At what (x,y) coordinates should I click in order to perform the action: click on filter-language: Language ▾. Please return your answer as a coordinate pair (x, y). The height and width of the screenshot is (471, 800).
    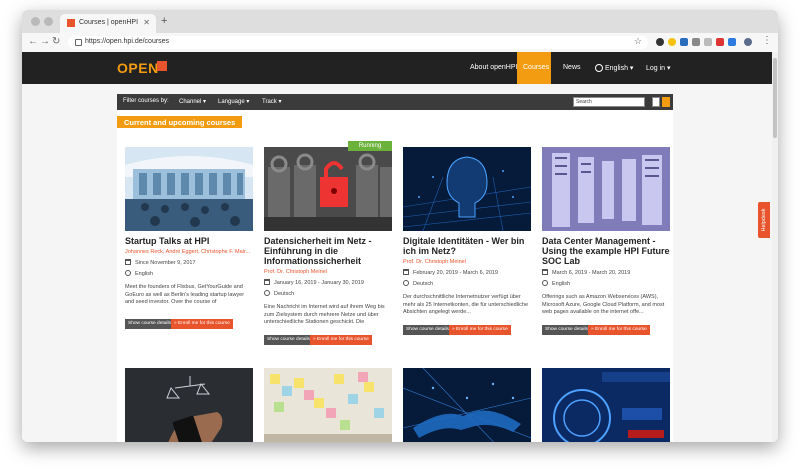
    Looking at the image, I should click on (233, 101).